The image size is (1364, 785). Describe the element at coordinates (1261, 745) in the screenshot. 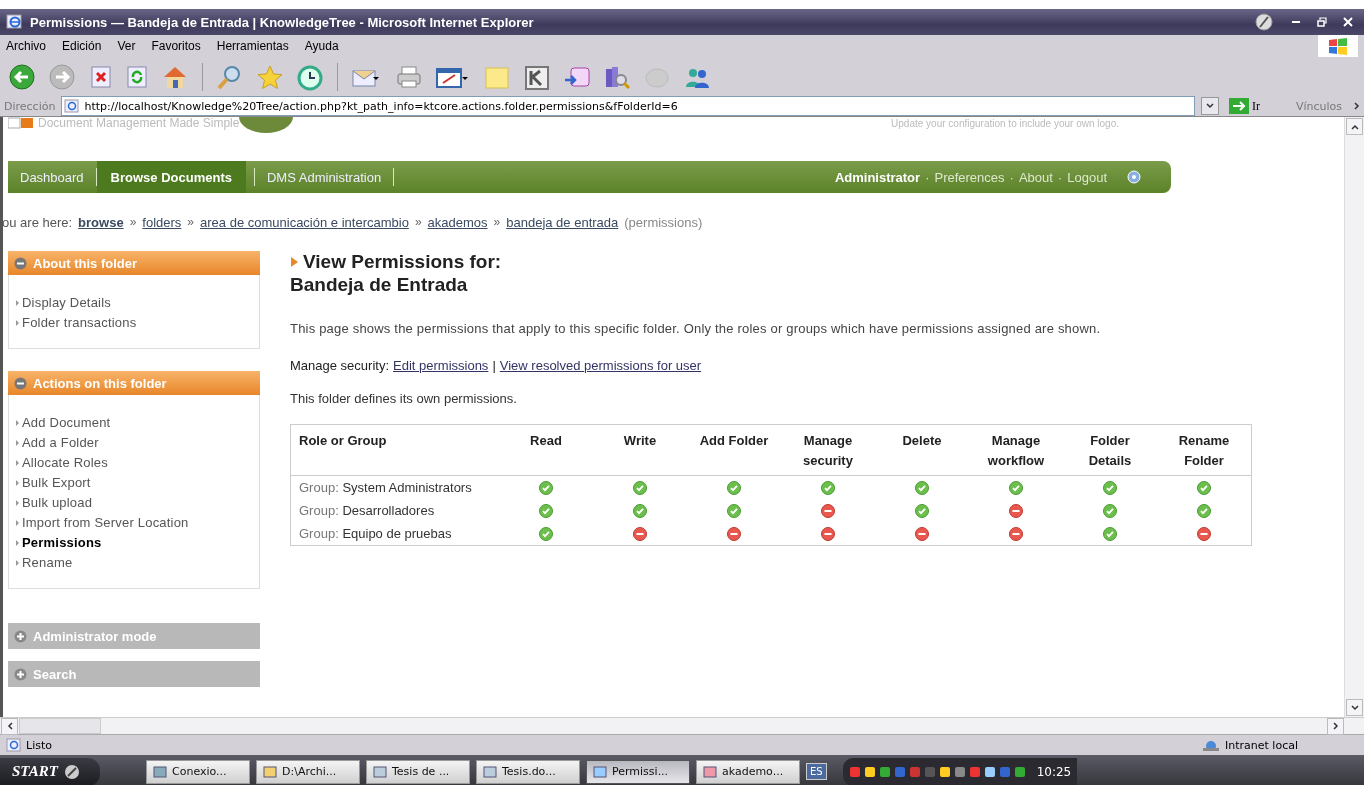

I see `zone-text: Intranet local` at that location.